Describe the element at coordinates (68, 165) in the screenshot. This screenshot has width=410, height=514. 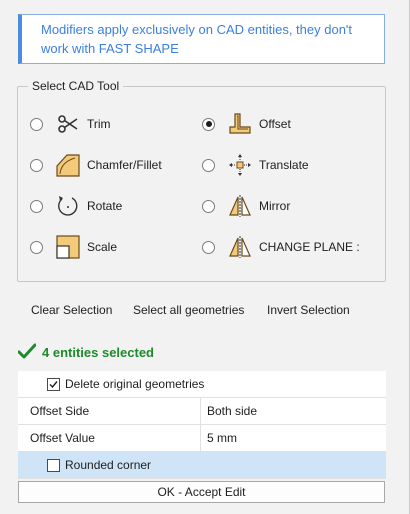
I see `chamfer-fillet-icon` at that location.